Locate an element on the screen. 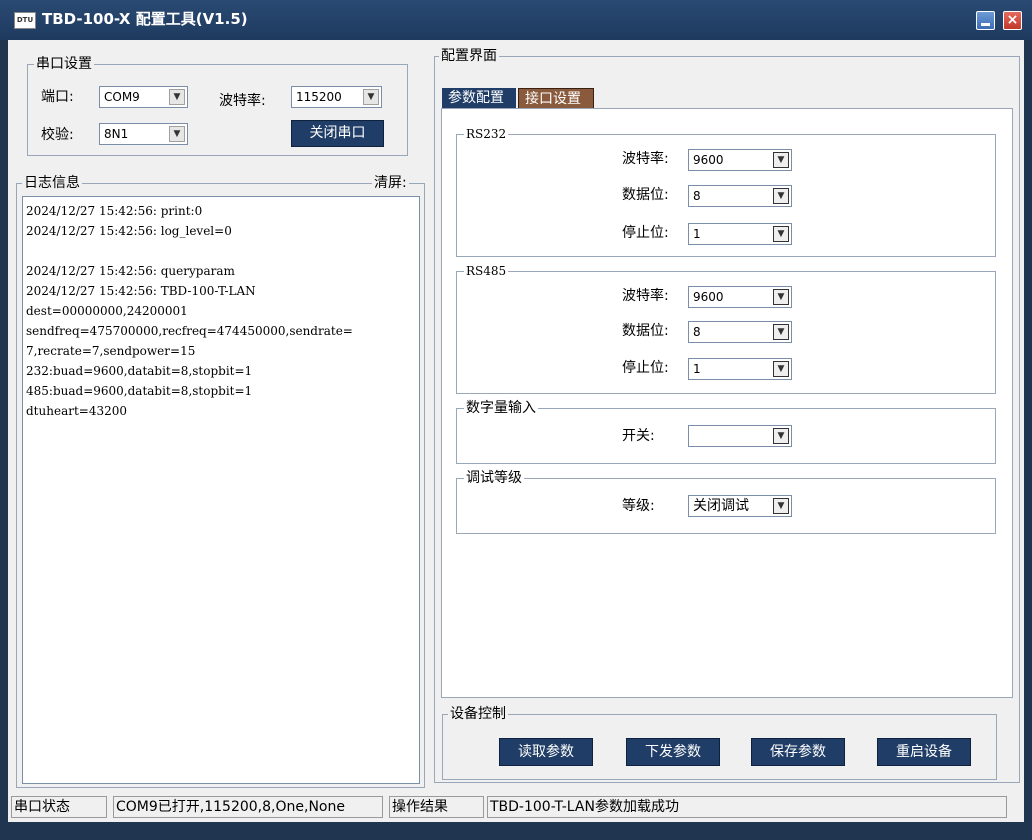 This screenshot has height=840, width=1032. device-control-legend: 设备控制 is located at coordinates (478, 714).